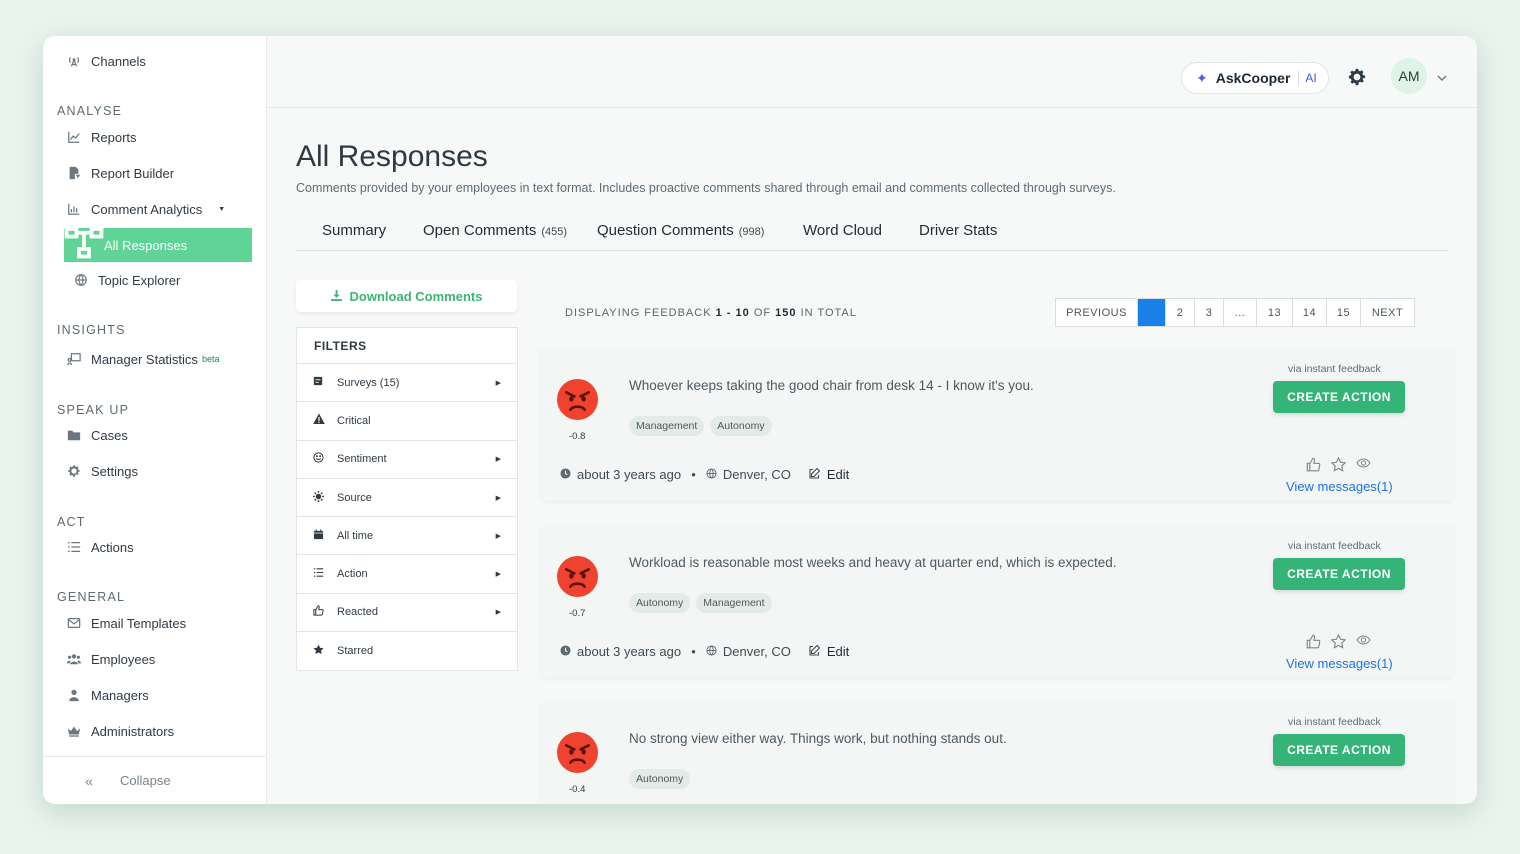 The width and height of the screenshot is (1520, 854). What do you see at coordinates (1387, 312) in the screenshot?
I see `next-page-button: NEXT` at bounding box center [1387, 312].